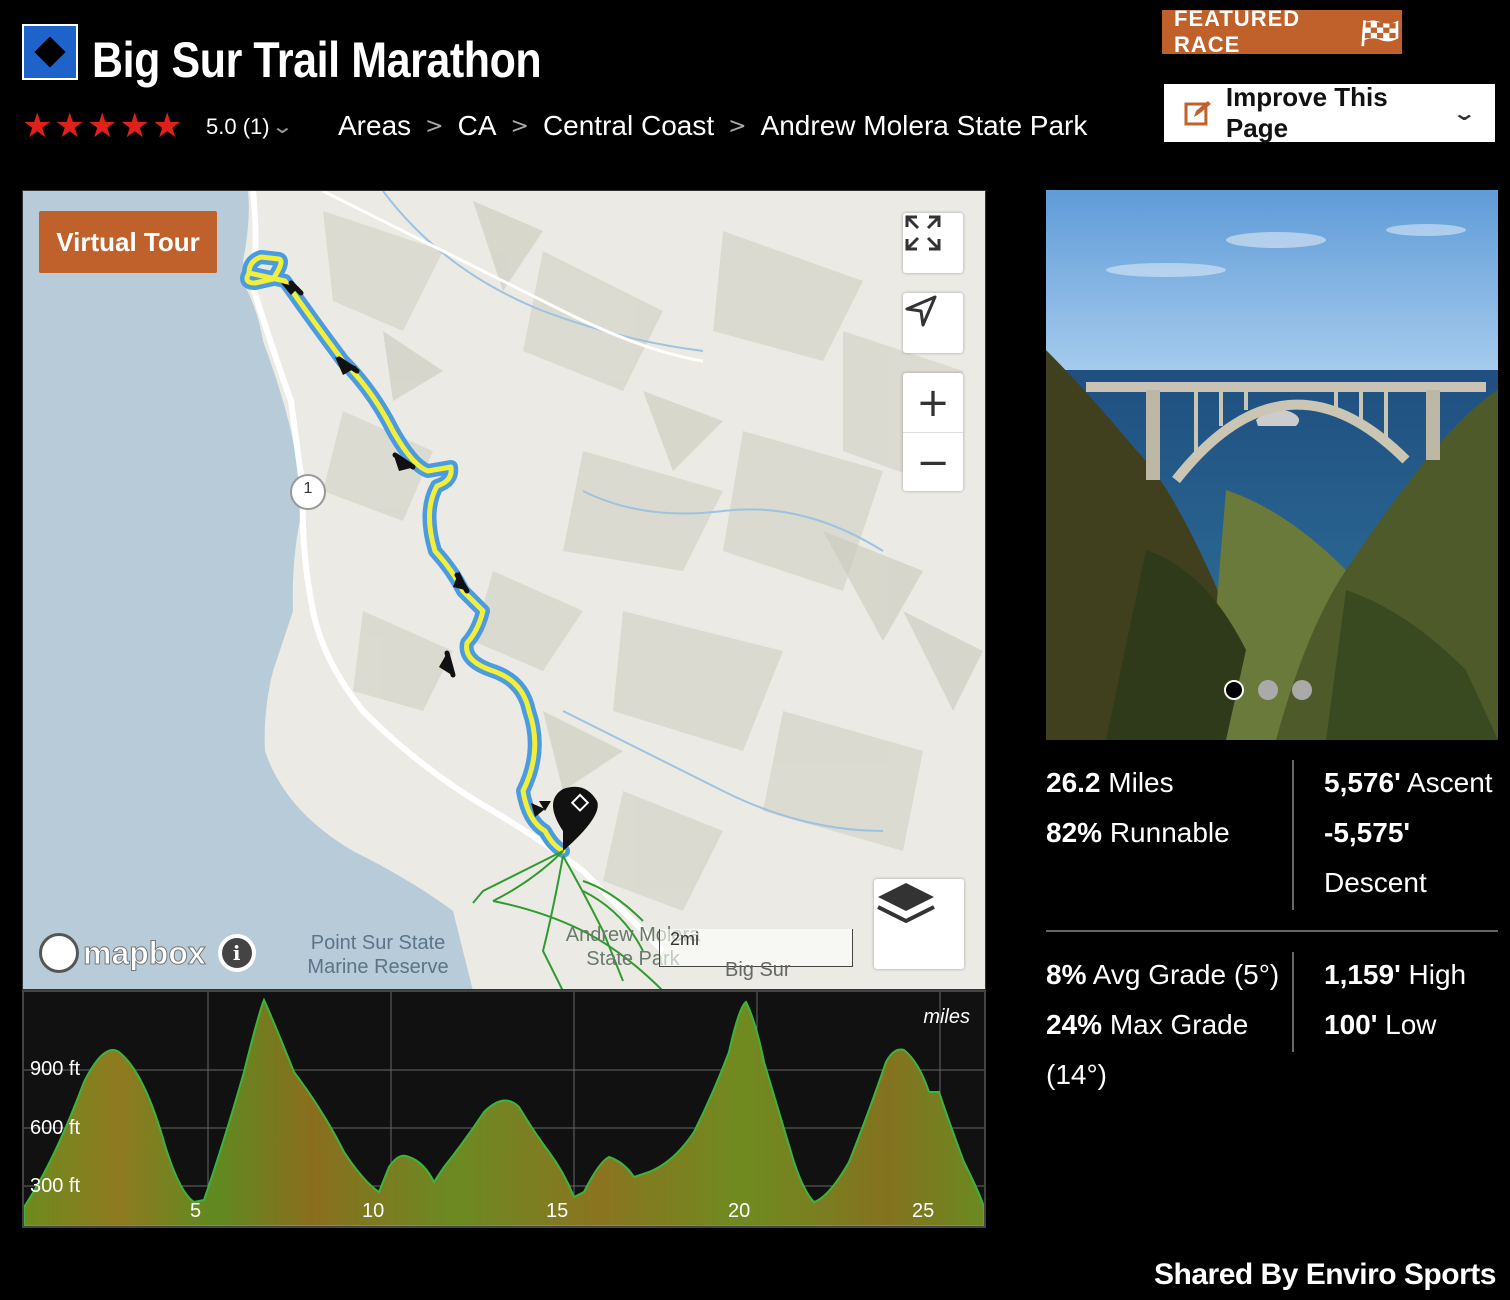  Describe the element at coordinates (924, 126) in the screenshot. I see `breadcrumb-andrew-molera: Andrew Molera State Park` at that location.